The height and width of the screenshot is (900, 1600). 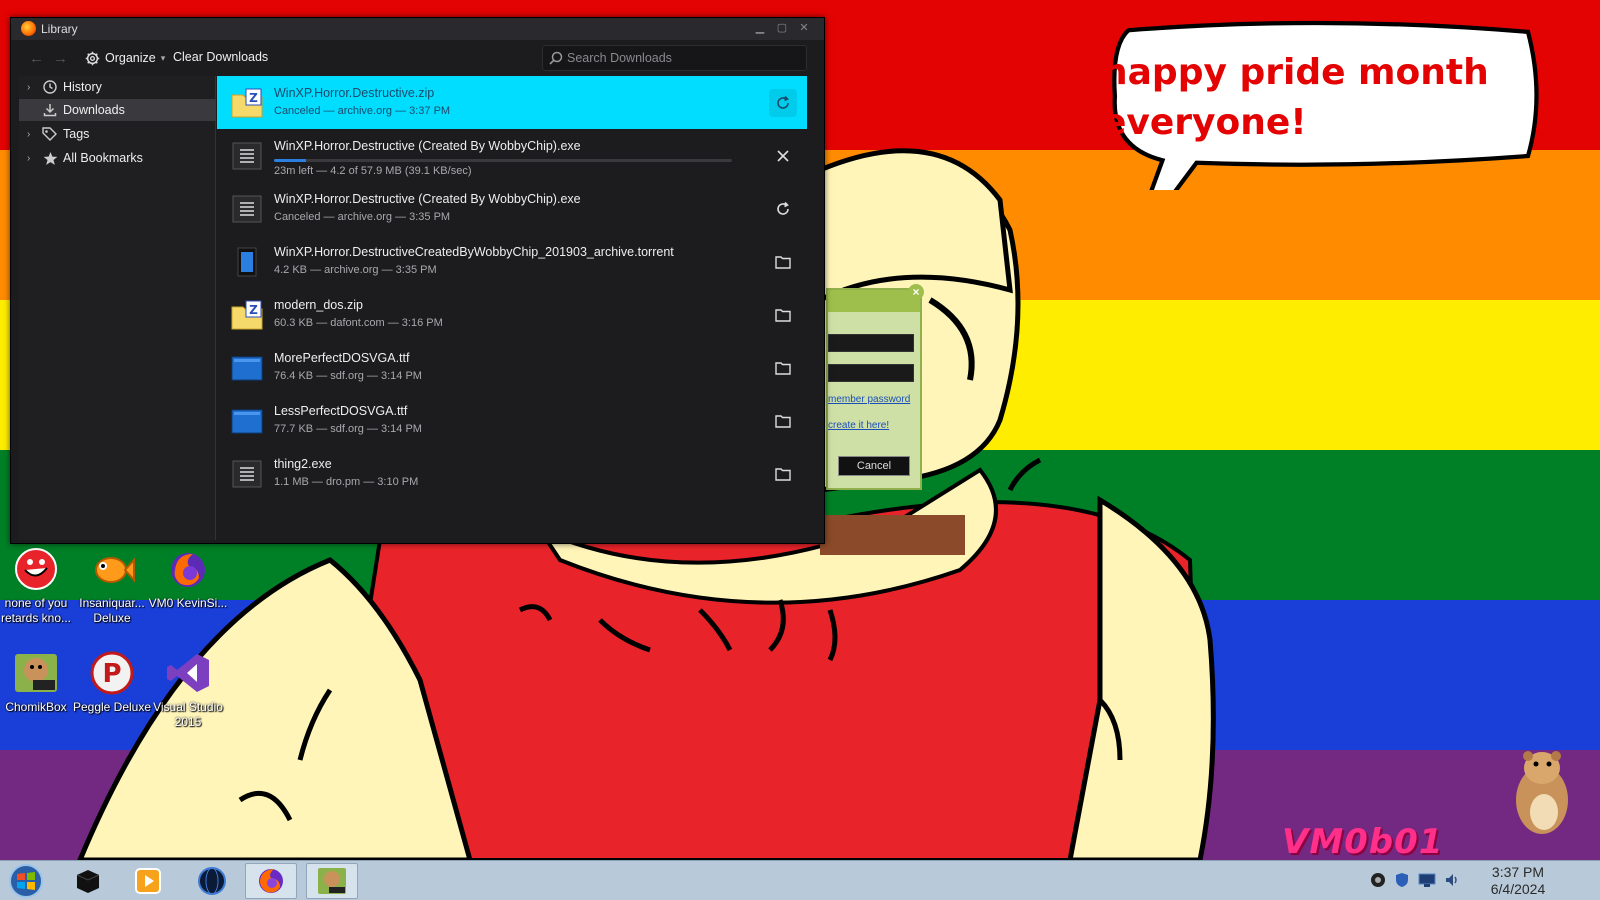 I want to click on retry-icon, so click(x=783, y=208).